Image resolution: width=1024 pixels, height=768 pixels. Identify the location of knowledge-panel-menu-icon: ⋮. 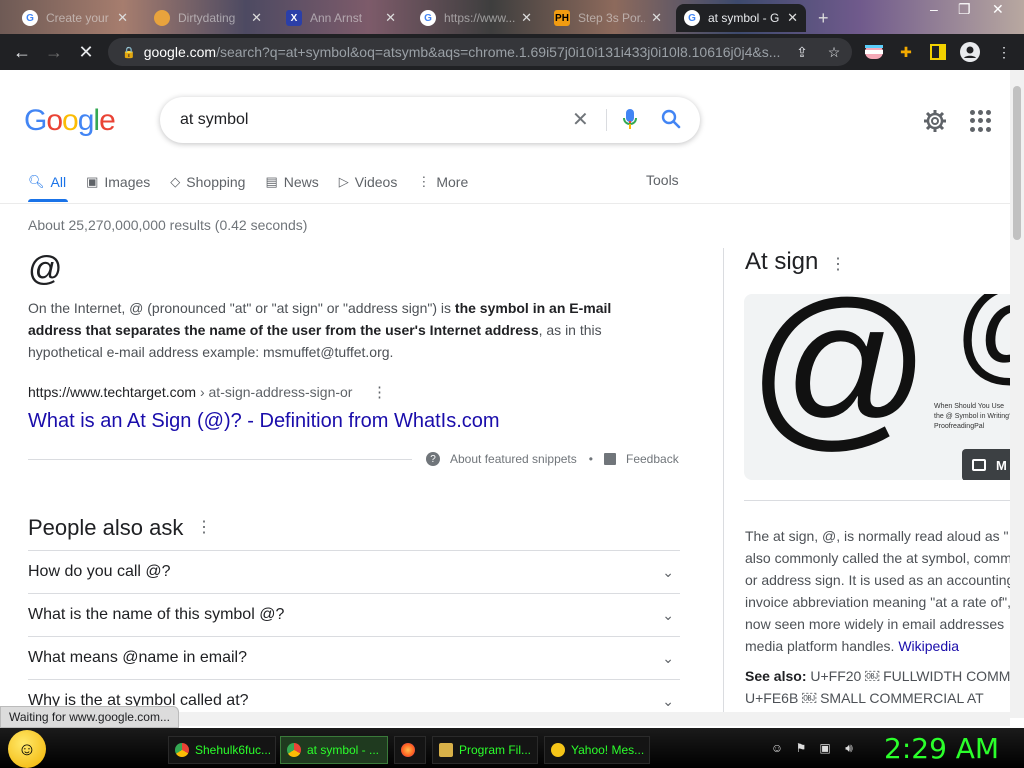
(838, 264).